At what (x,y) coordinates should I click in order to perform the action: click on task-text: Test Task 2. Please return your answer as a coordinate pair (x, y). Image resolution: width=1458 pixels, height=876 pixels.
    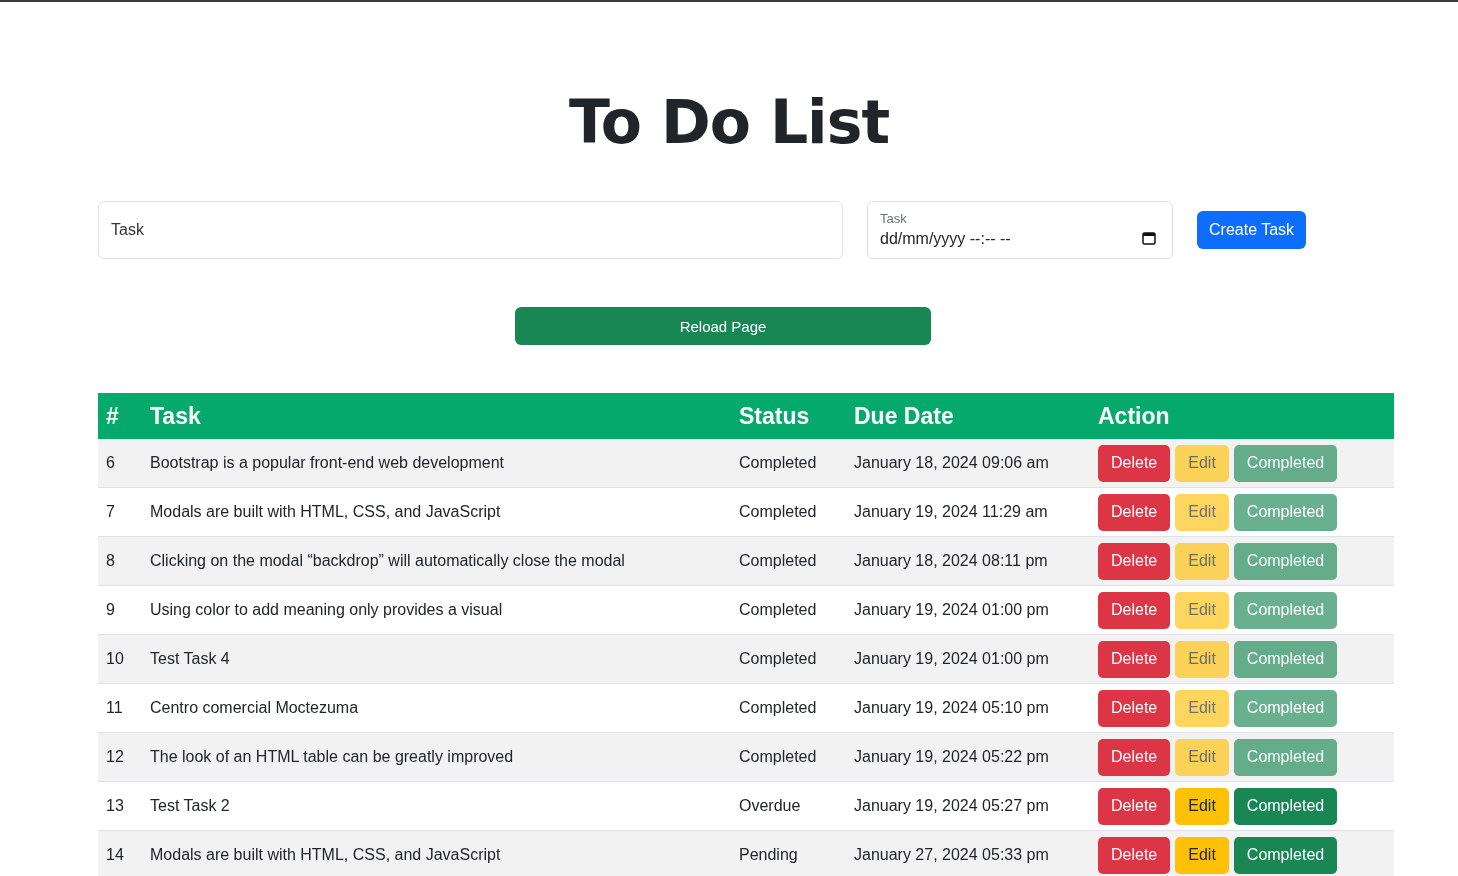
    Looking at the image, I should click on (190, 805).